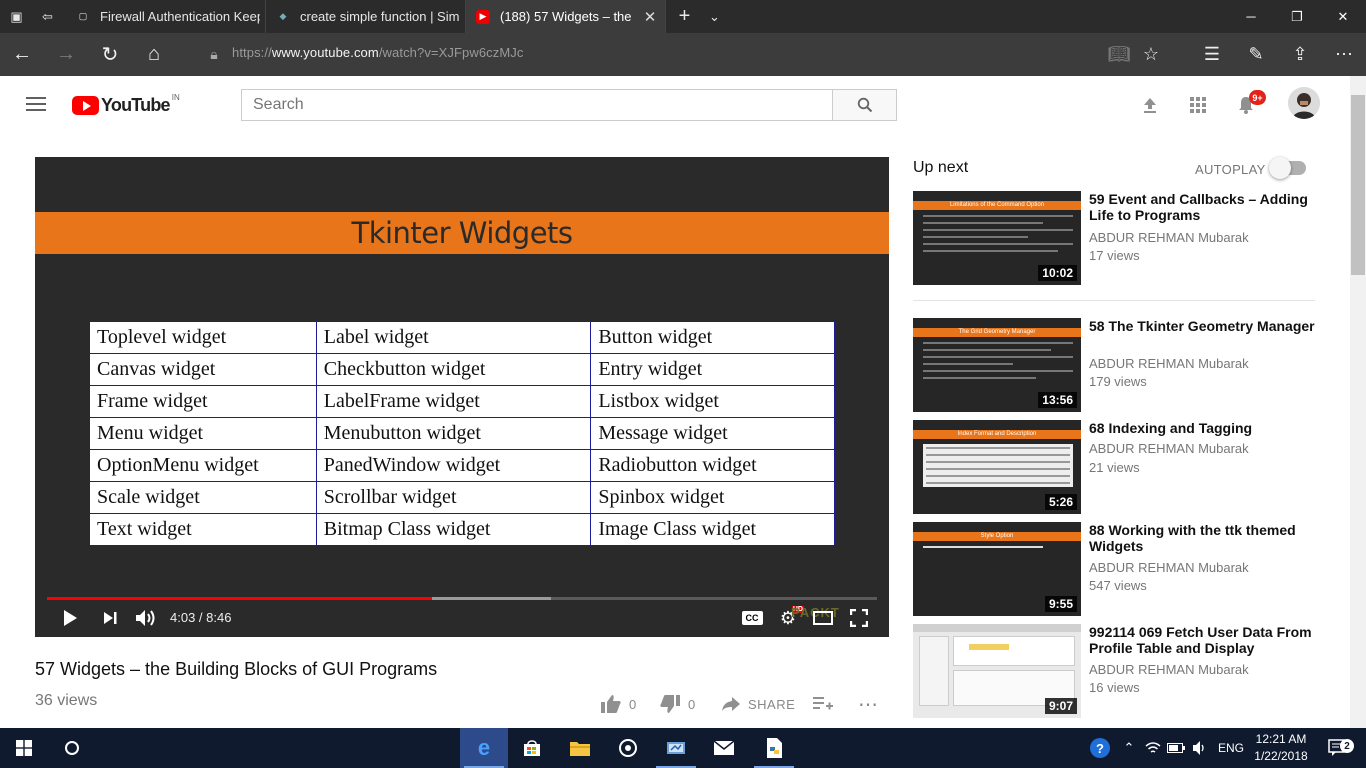 The width and height of the screenshot is (1366, 768). Describe the element at coordinates (580, 748) in the screenshot. I see `file-explorer-folder-icon` at that location.